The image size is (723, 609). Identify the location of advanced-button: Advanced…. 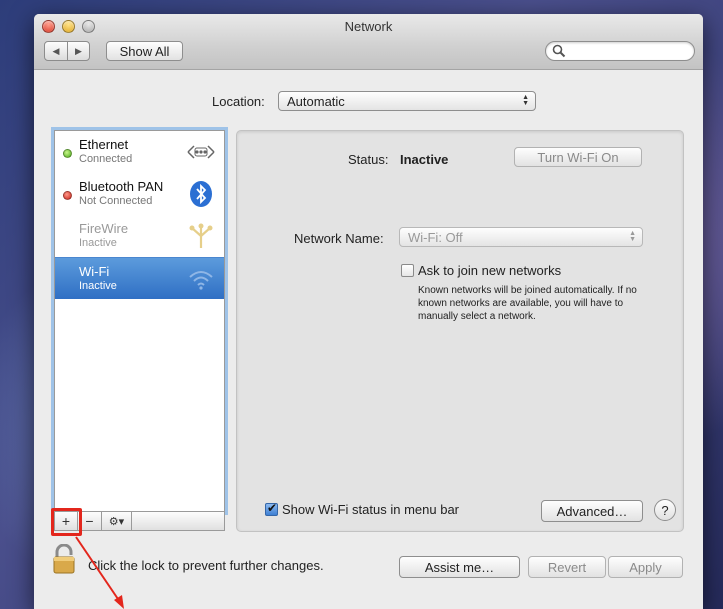
(592, 511).